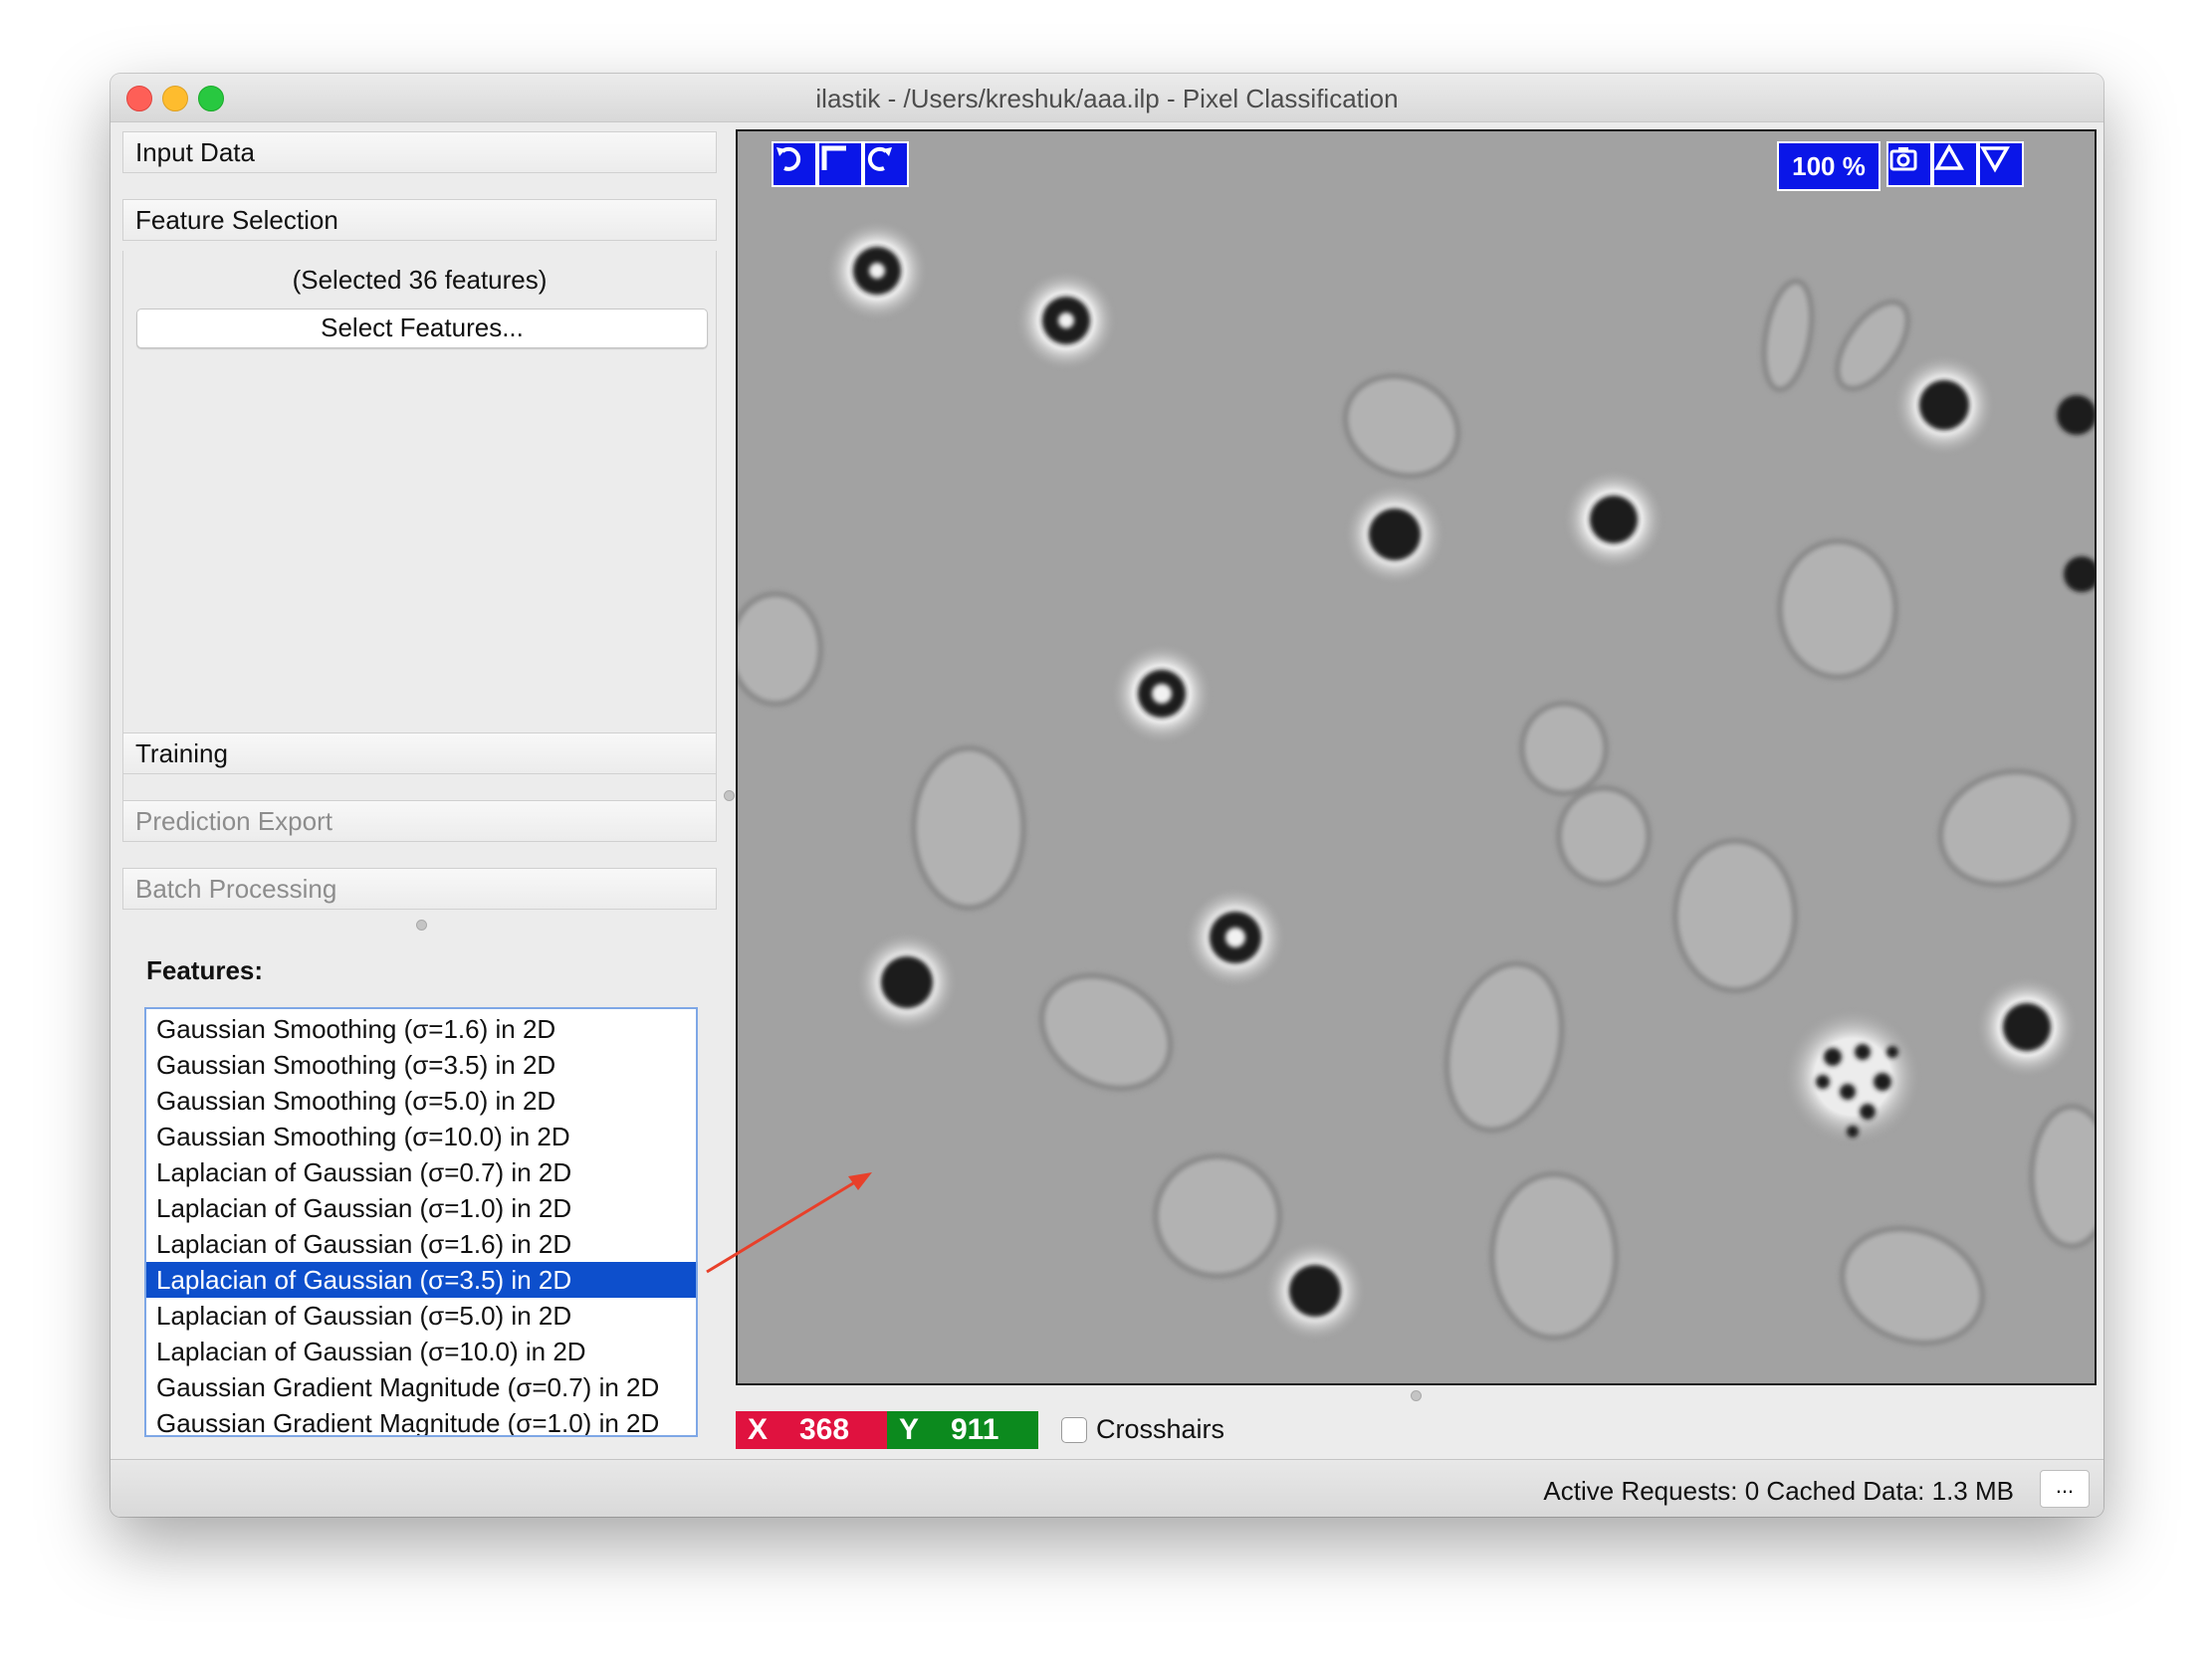 Image resolution: width=2212 pixels, height=1662 pixels. Describe the element at coordinates (886, 164) in the screenshot. I see `redo-icon` at that location.